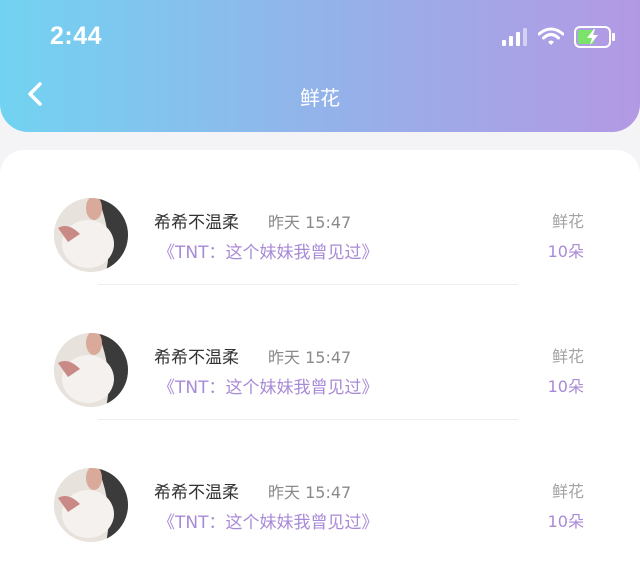 This screenshot has height=580, width=640. Describe the element at coordinates (515, 39) in the screenshot. I see `signal-icon` at that location.